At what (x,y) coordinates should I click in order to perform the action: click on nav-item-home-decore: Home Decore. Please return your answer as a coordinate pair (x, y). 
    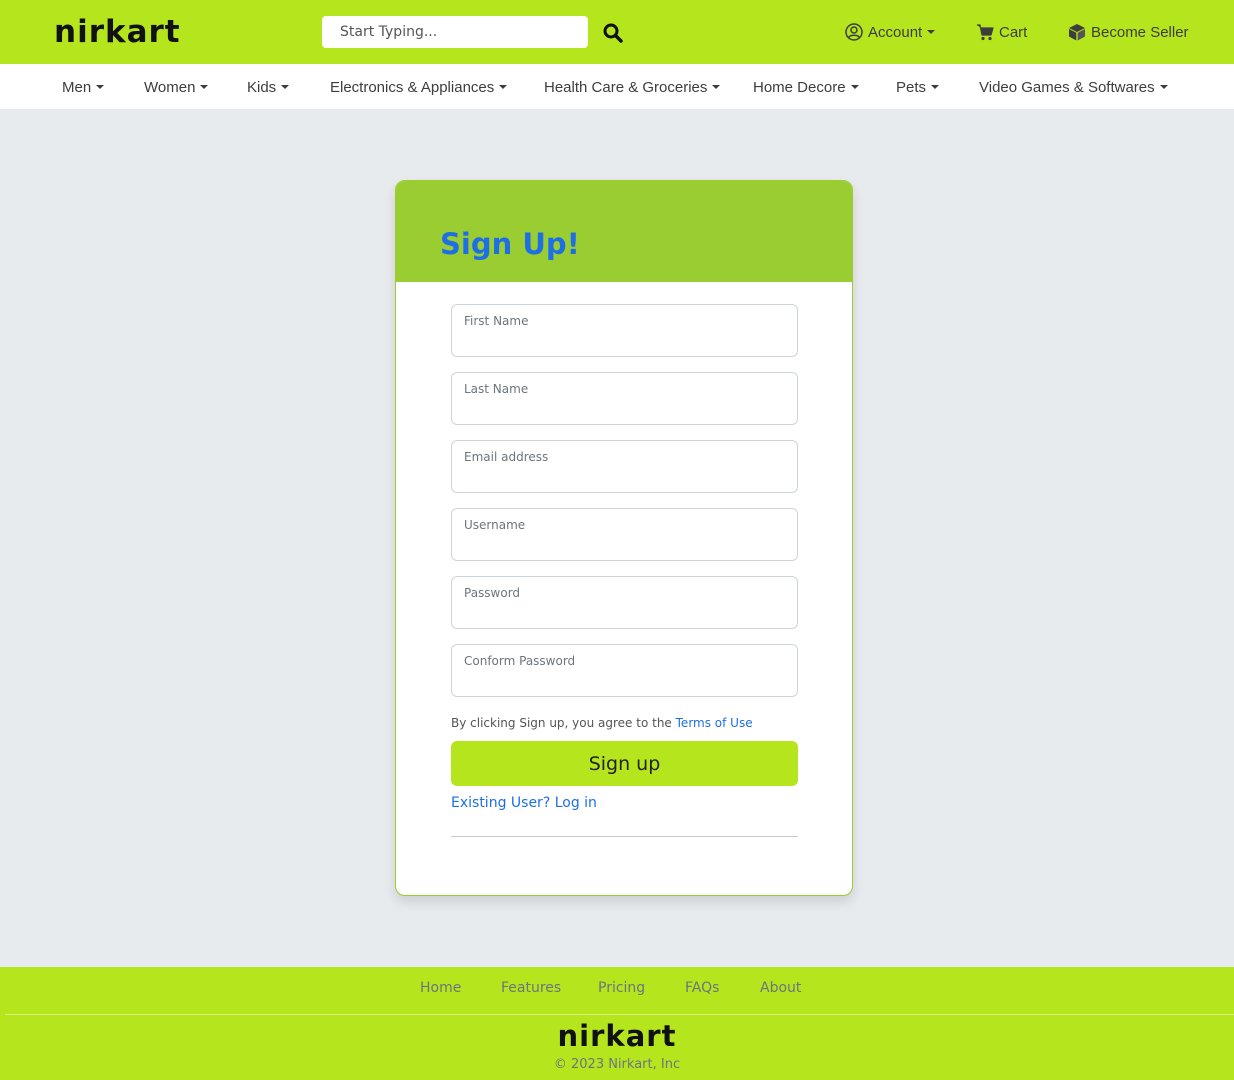
    Looking at the image, I should click on (806, 87).